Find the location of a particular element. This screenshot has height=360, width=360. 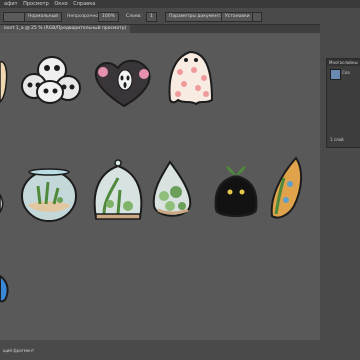

black-cat-plant-sticker-icon is located at coordinates (236, 191).